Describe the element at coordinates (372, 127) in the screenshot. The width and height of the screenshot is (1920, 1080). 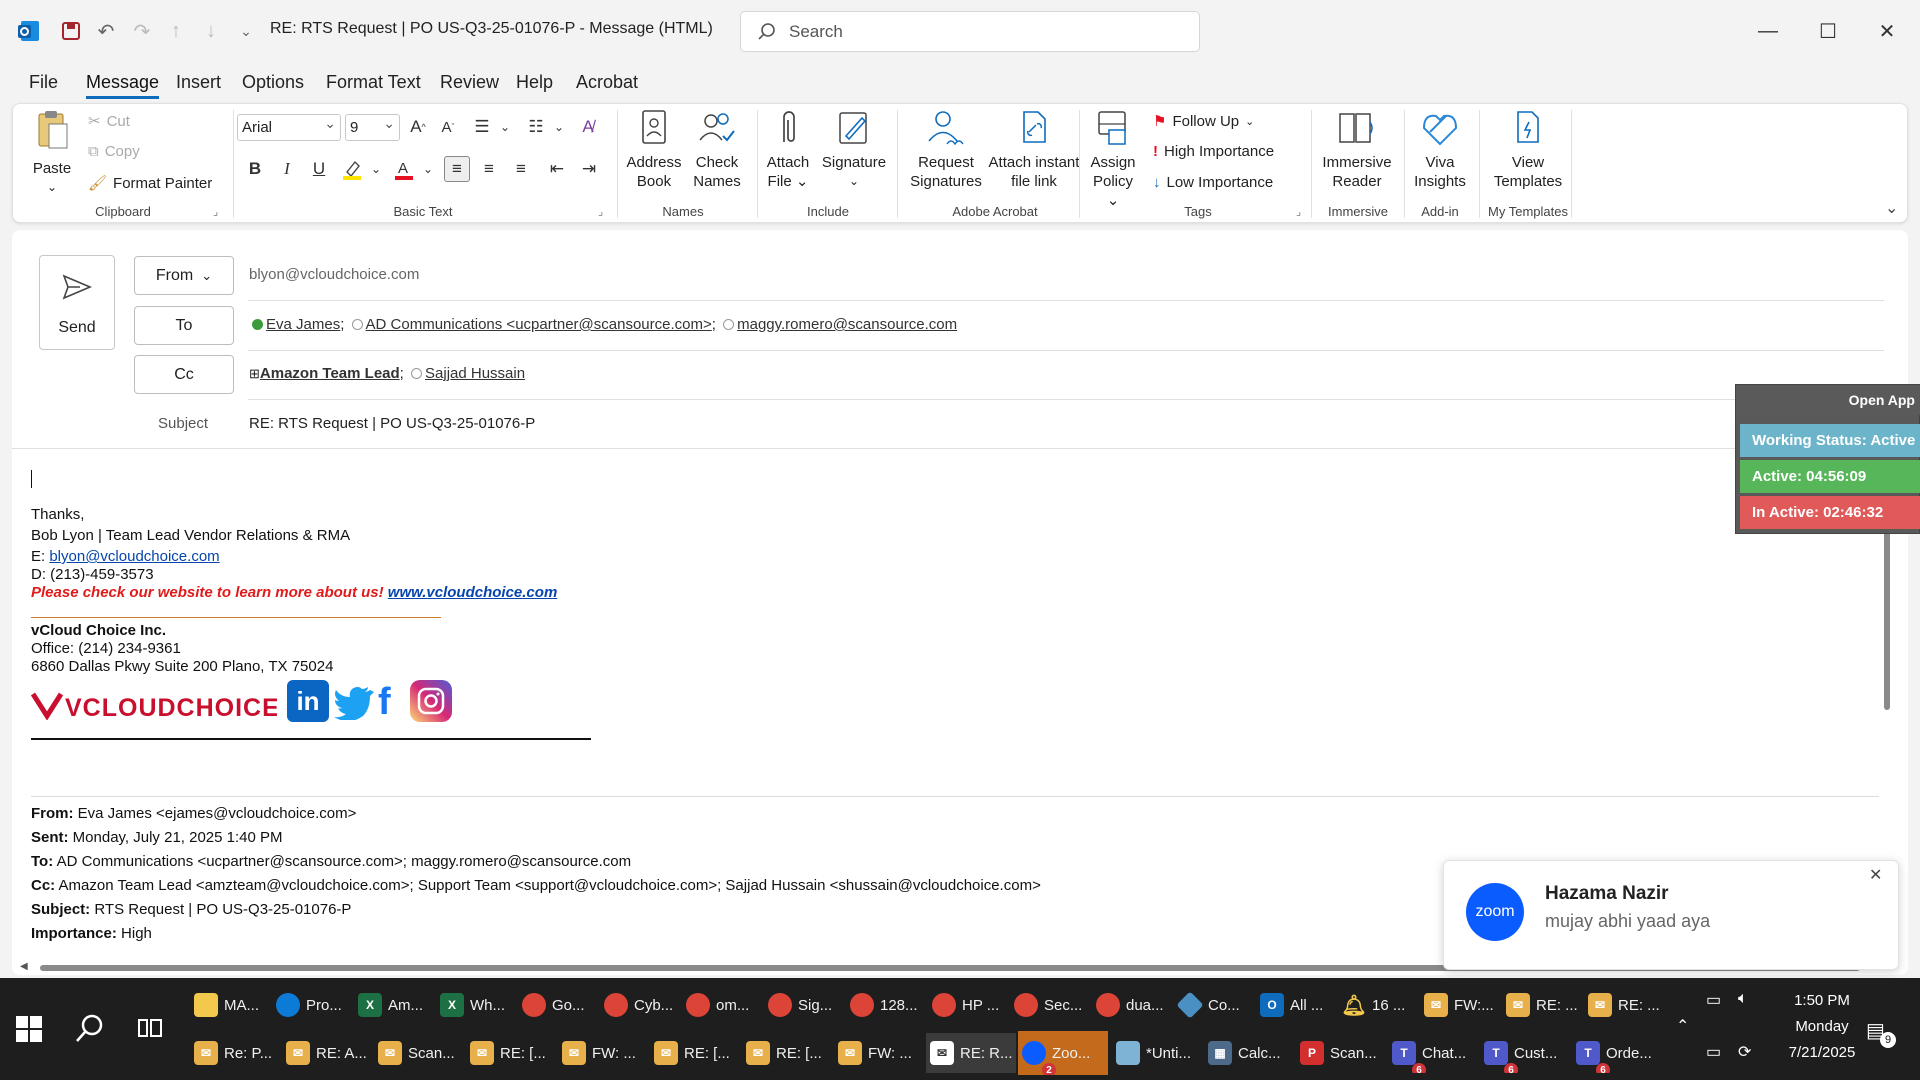
I see `font-size-select: 9` at that location.